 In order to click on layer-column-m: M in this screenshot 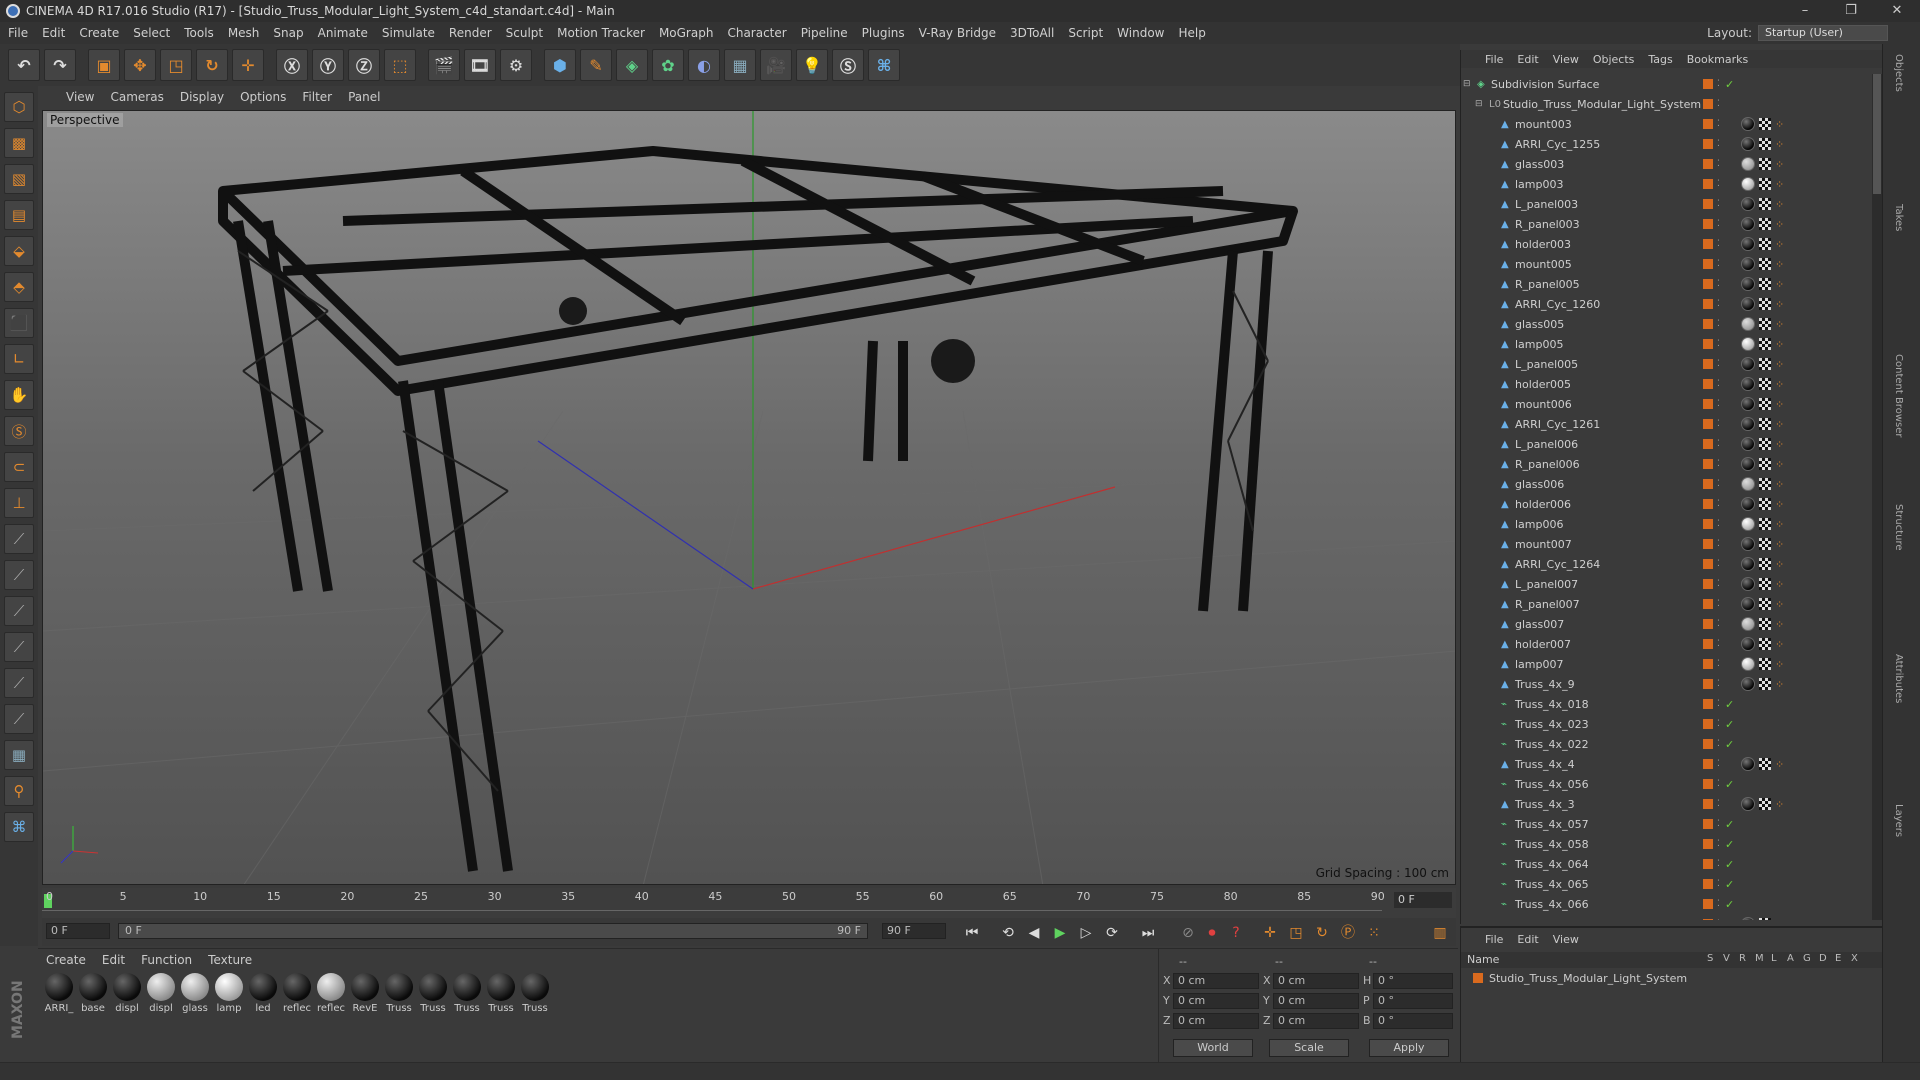, I will do `click(1759, 958)`.